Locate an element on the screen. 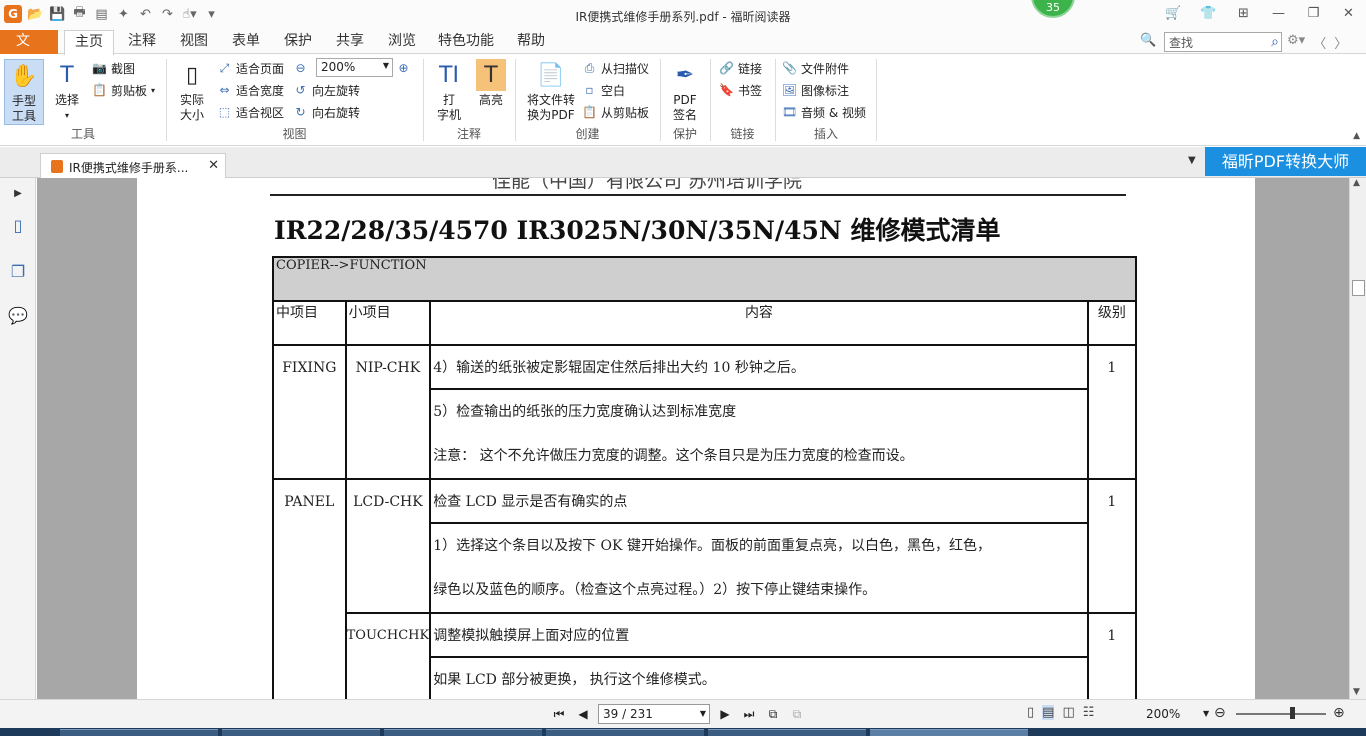 Image resolution: width=1366 pixels, height=736 pixels. tab-comment: 注释 is located at coordinates (142, 42).